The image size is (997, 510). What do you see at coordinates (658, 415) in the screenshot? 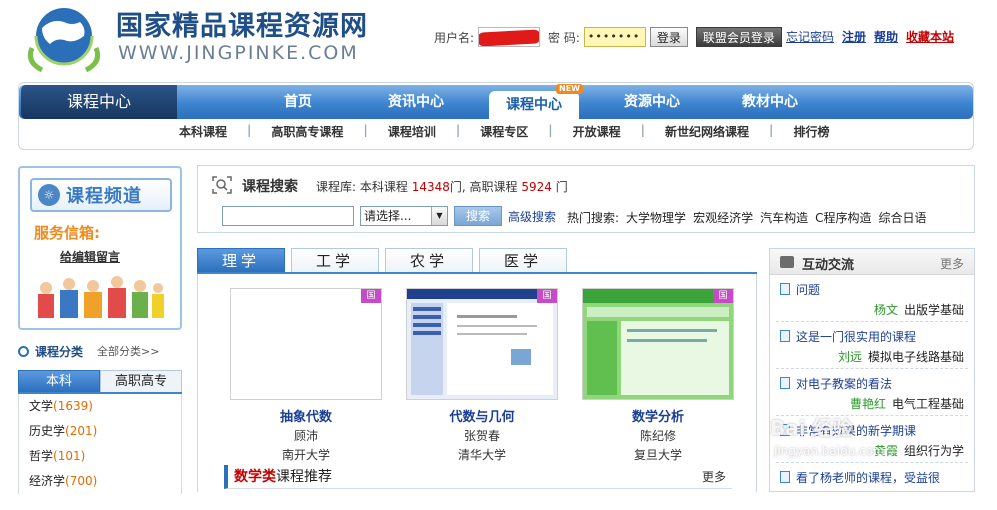
I see `course-title: 数学分析` at bounding box center [658, 415].